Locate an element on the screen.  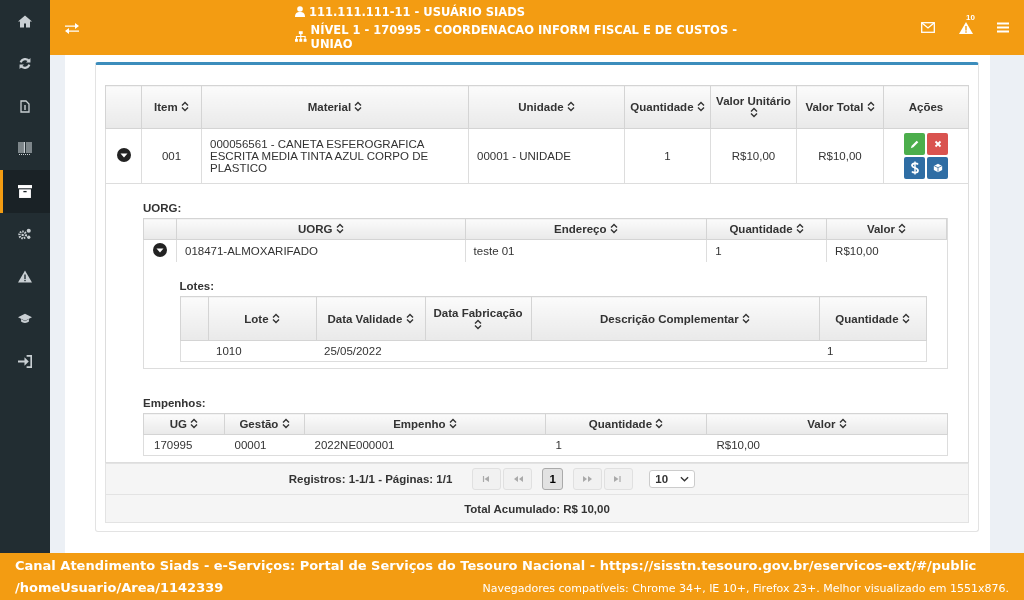
table-cell: 00001 - UNIDADE is located at coordinates (546, 156).